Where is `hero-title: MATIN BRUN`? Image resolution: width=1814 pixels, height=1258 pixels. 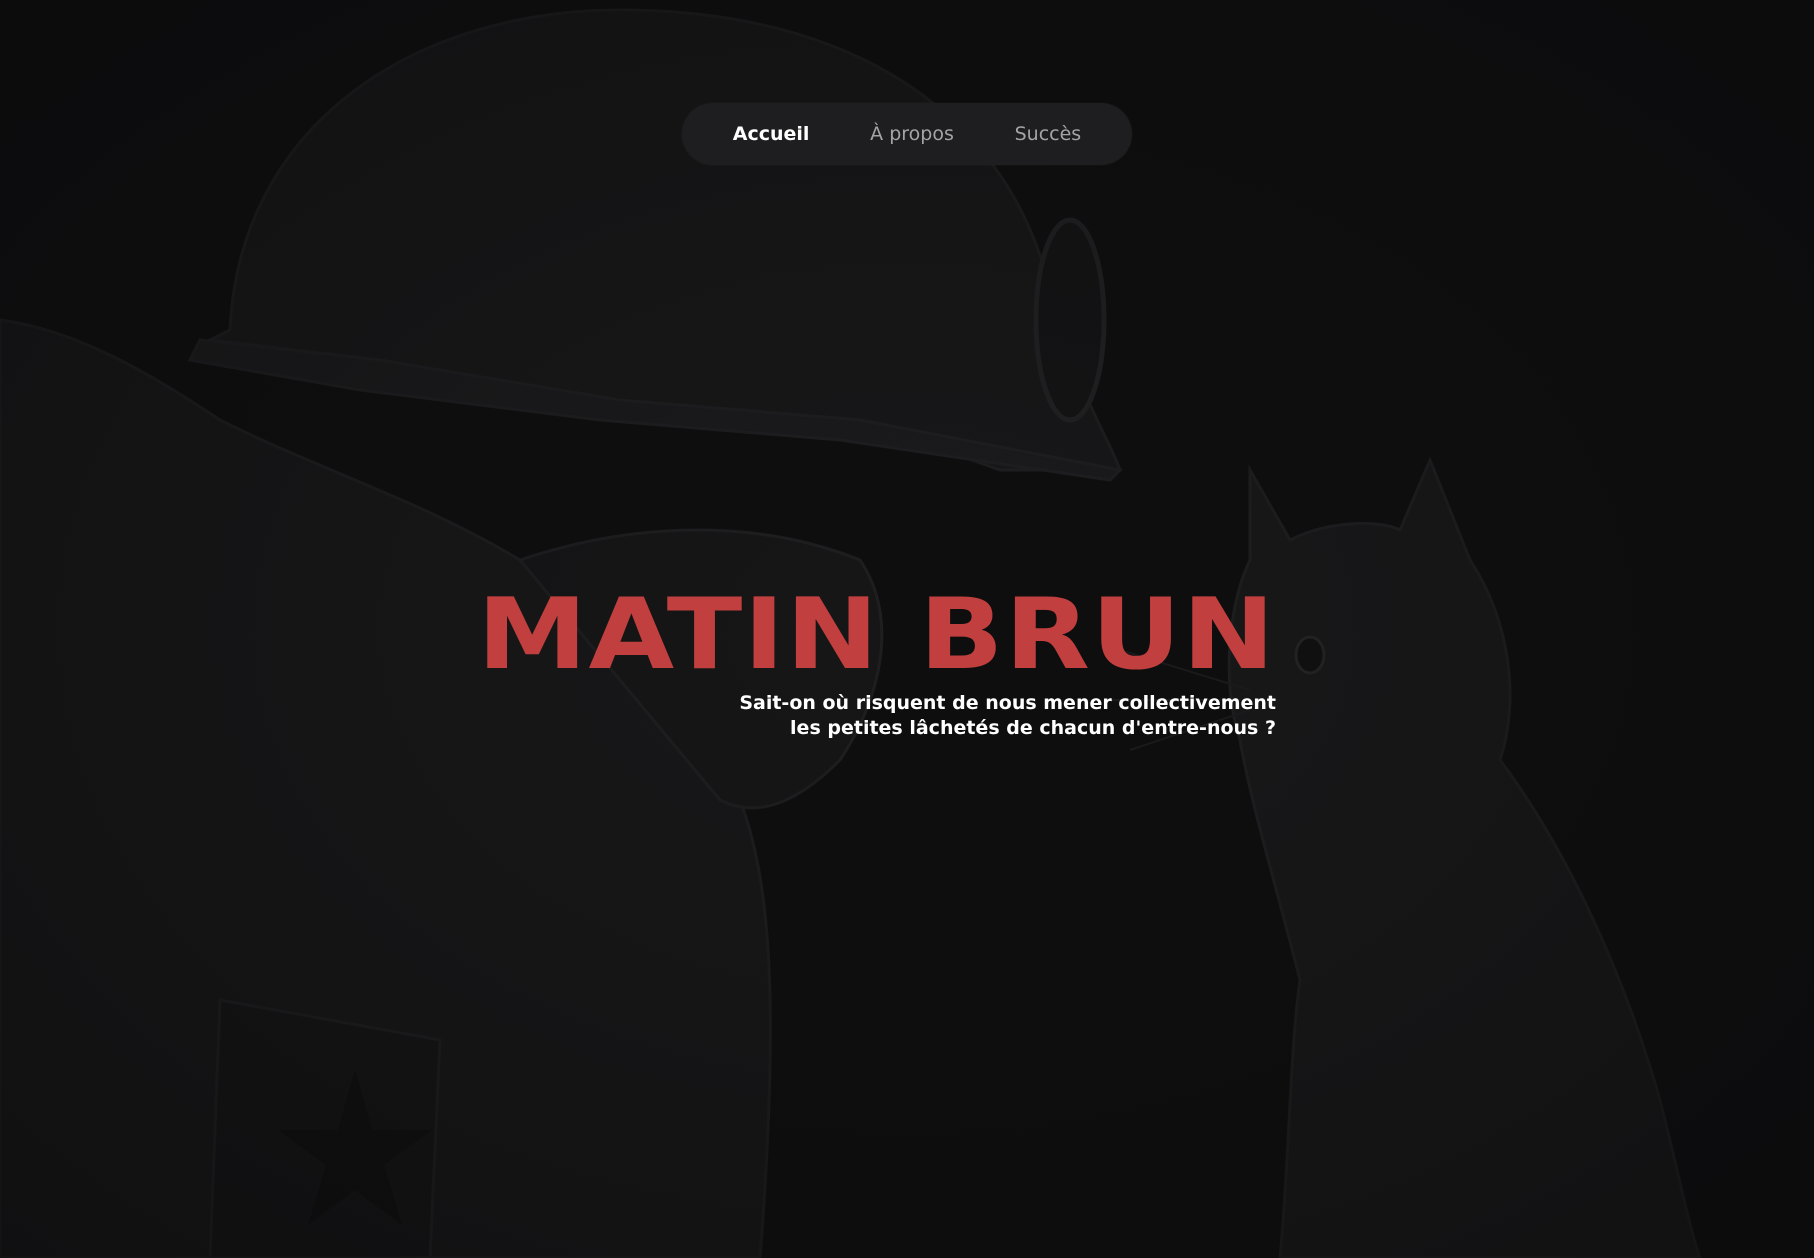 hero-title: MATIN BRUN is located at coordinates (876, 635).